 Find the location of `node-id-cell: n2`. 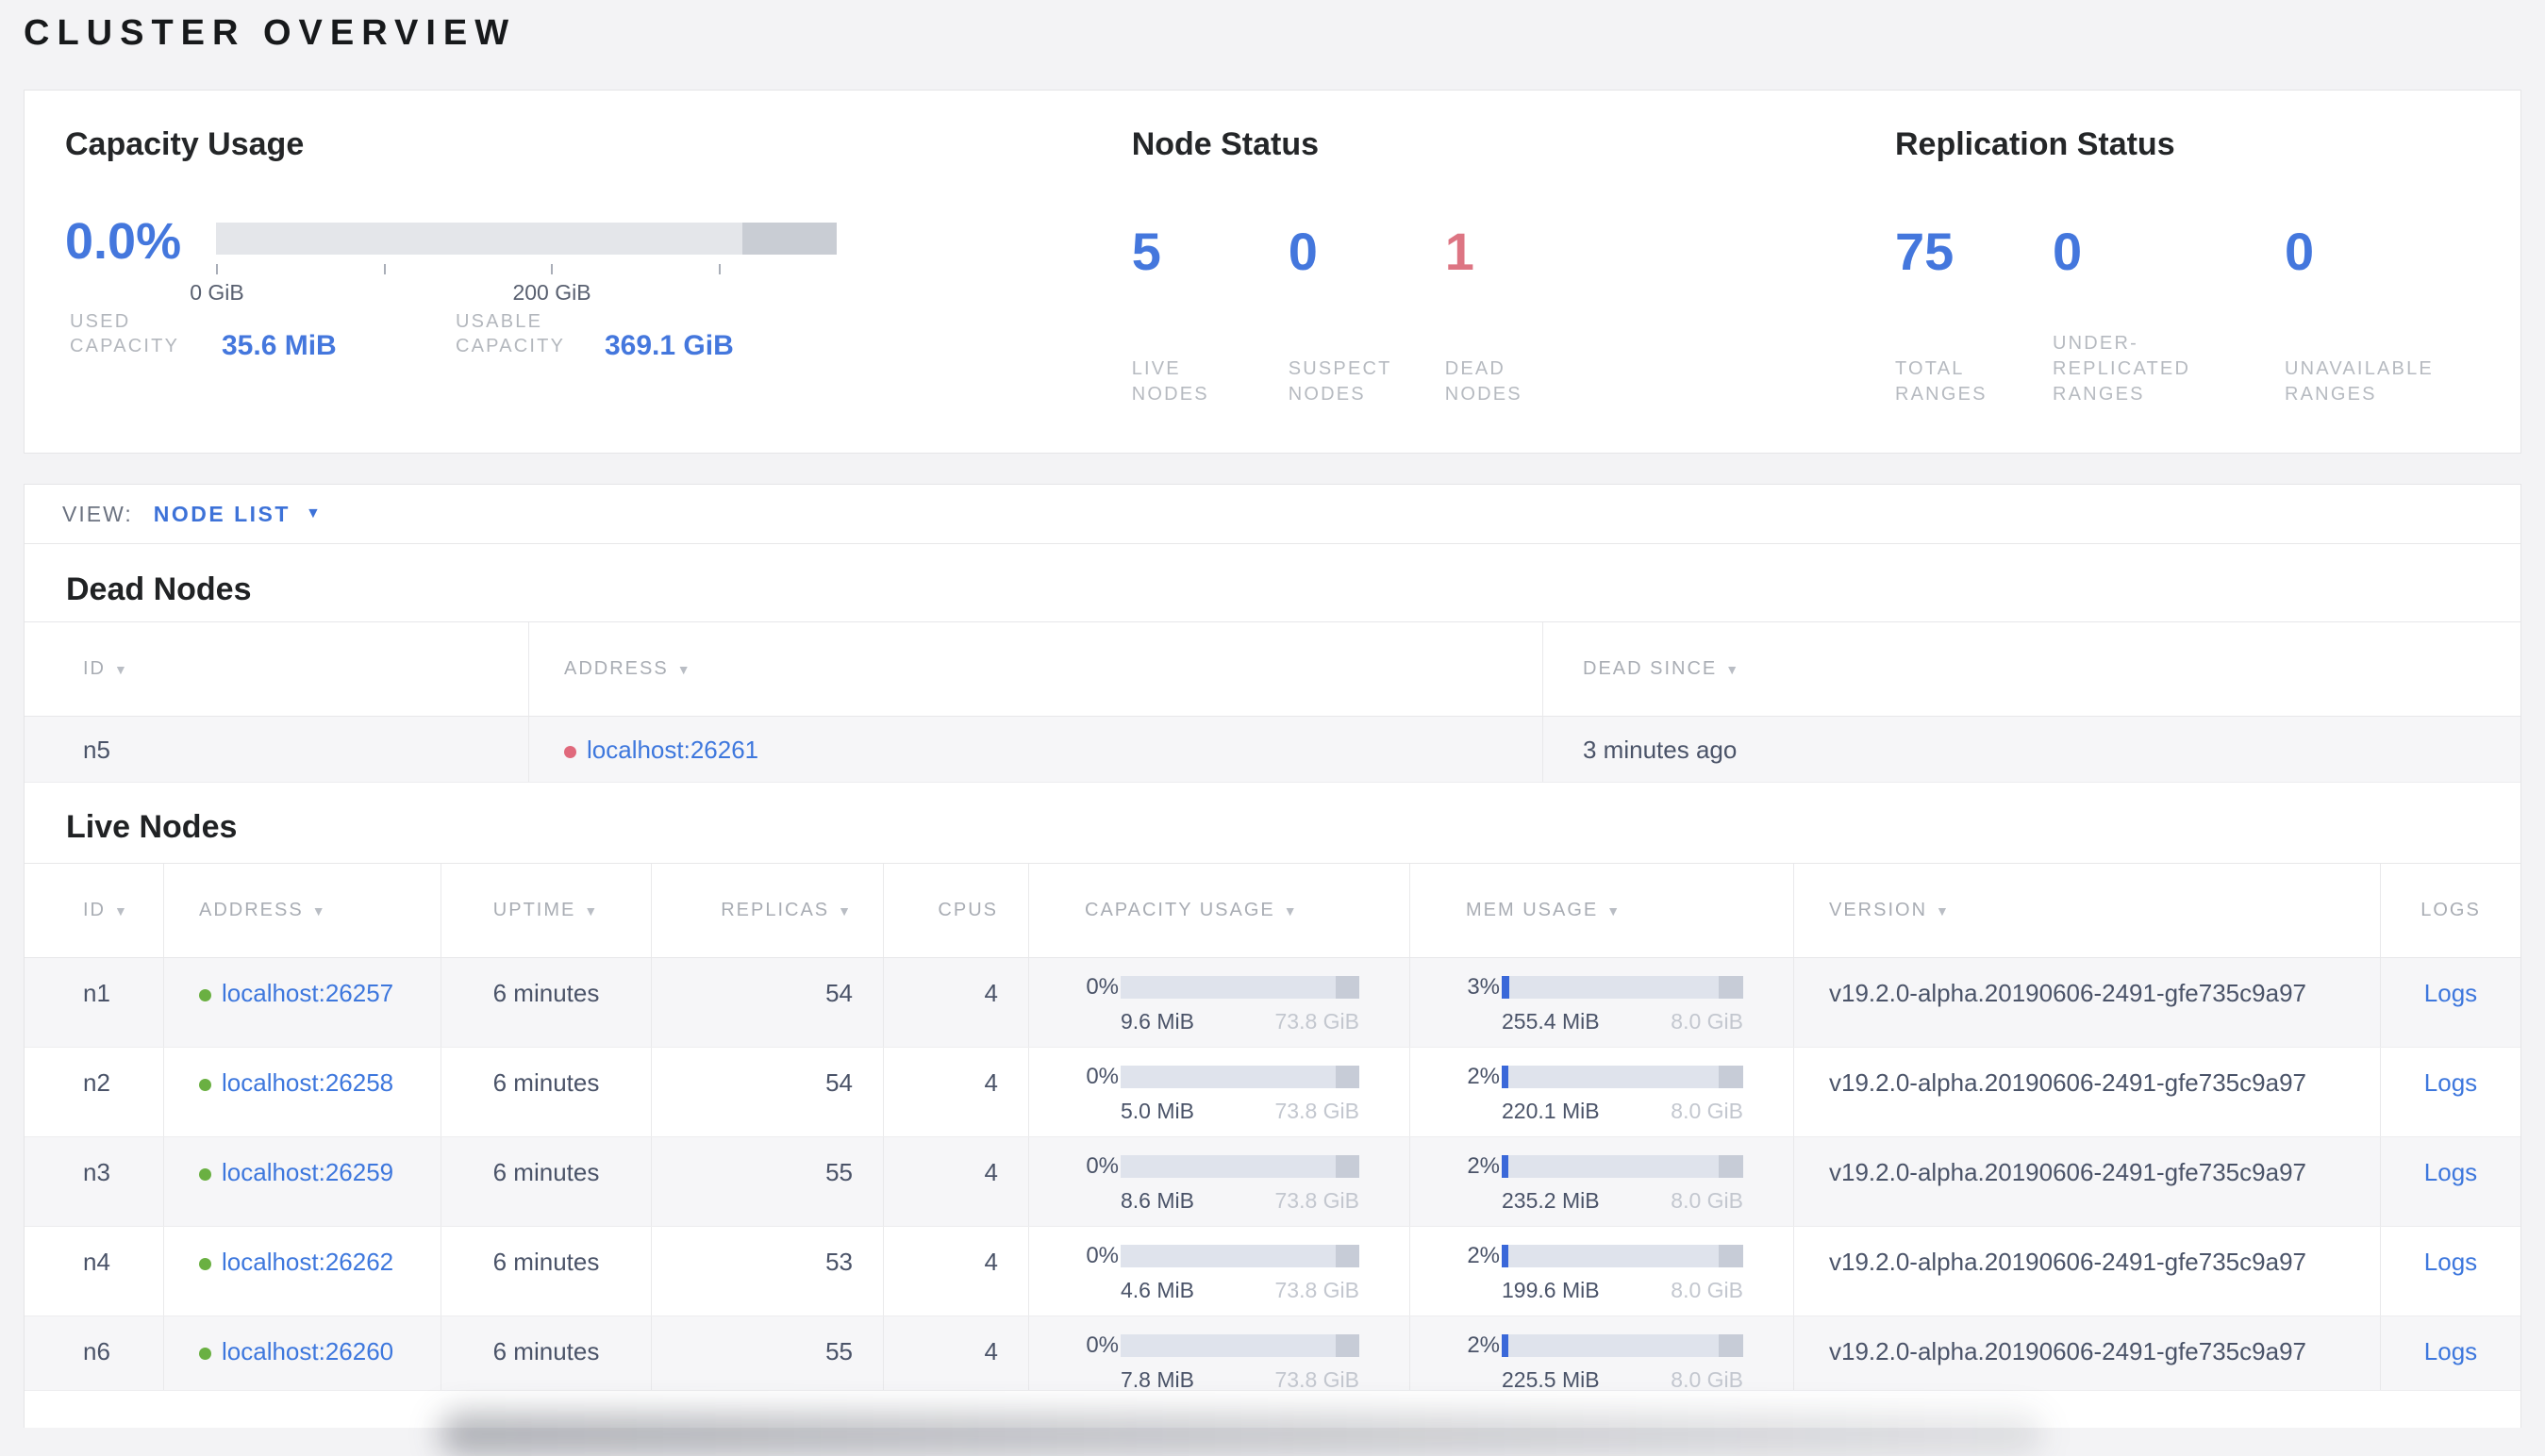

node-id-cell: n2 is located at coordinates (97, 1082).